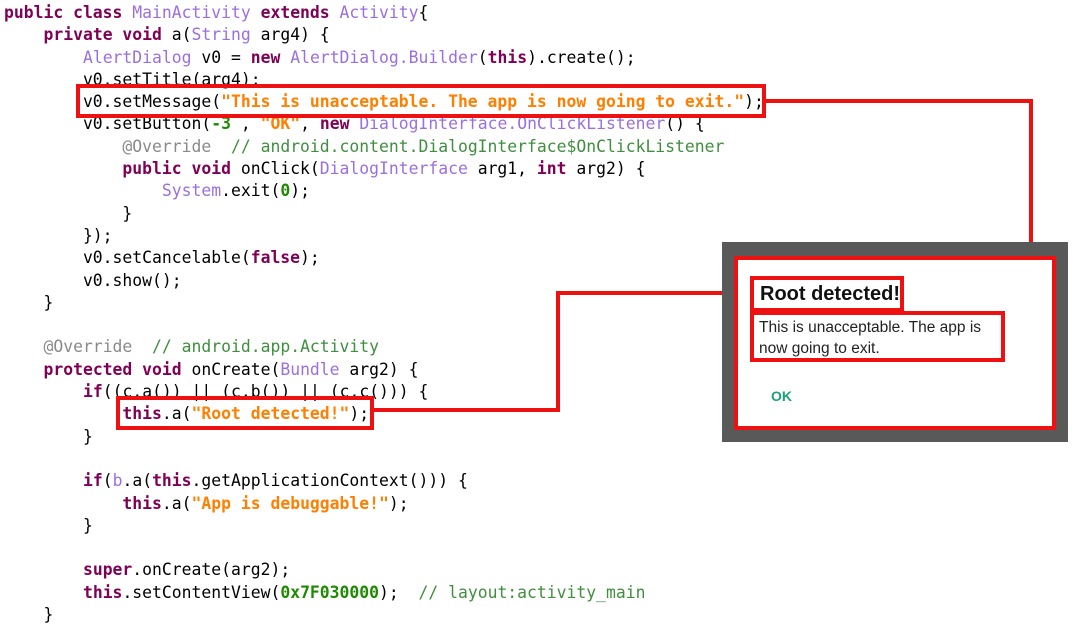 The image size is (1074, 633). I want to click on code-token: public void, so click(176, 169).